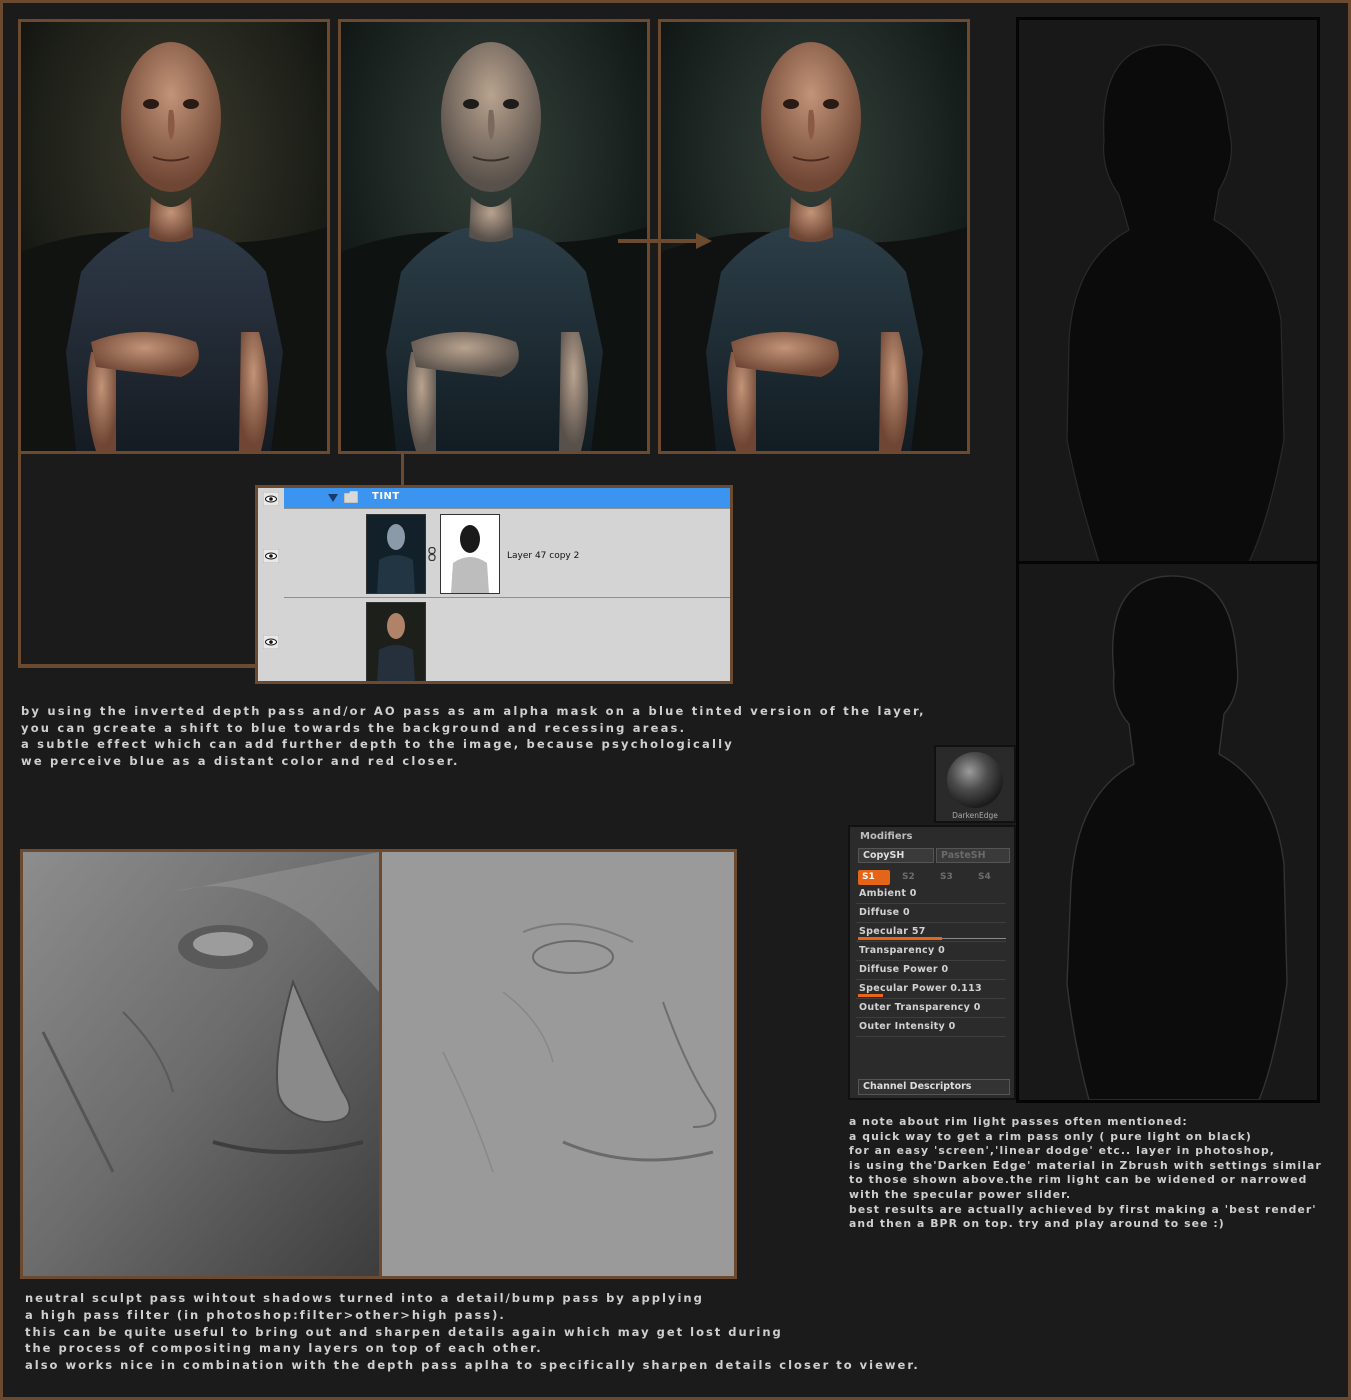 This screenshot has width=1351, height=1400. What do you see at coordinates (931, 932) in the screenshot?
I see `specular-slider: Specular 57` at bounding box center [931, 932].